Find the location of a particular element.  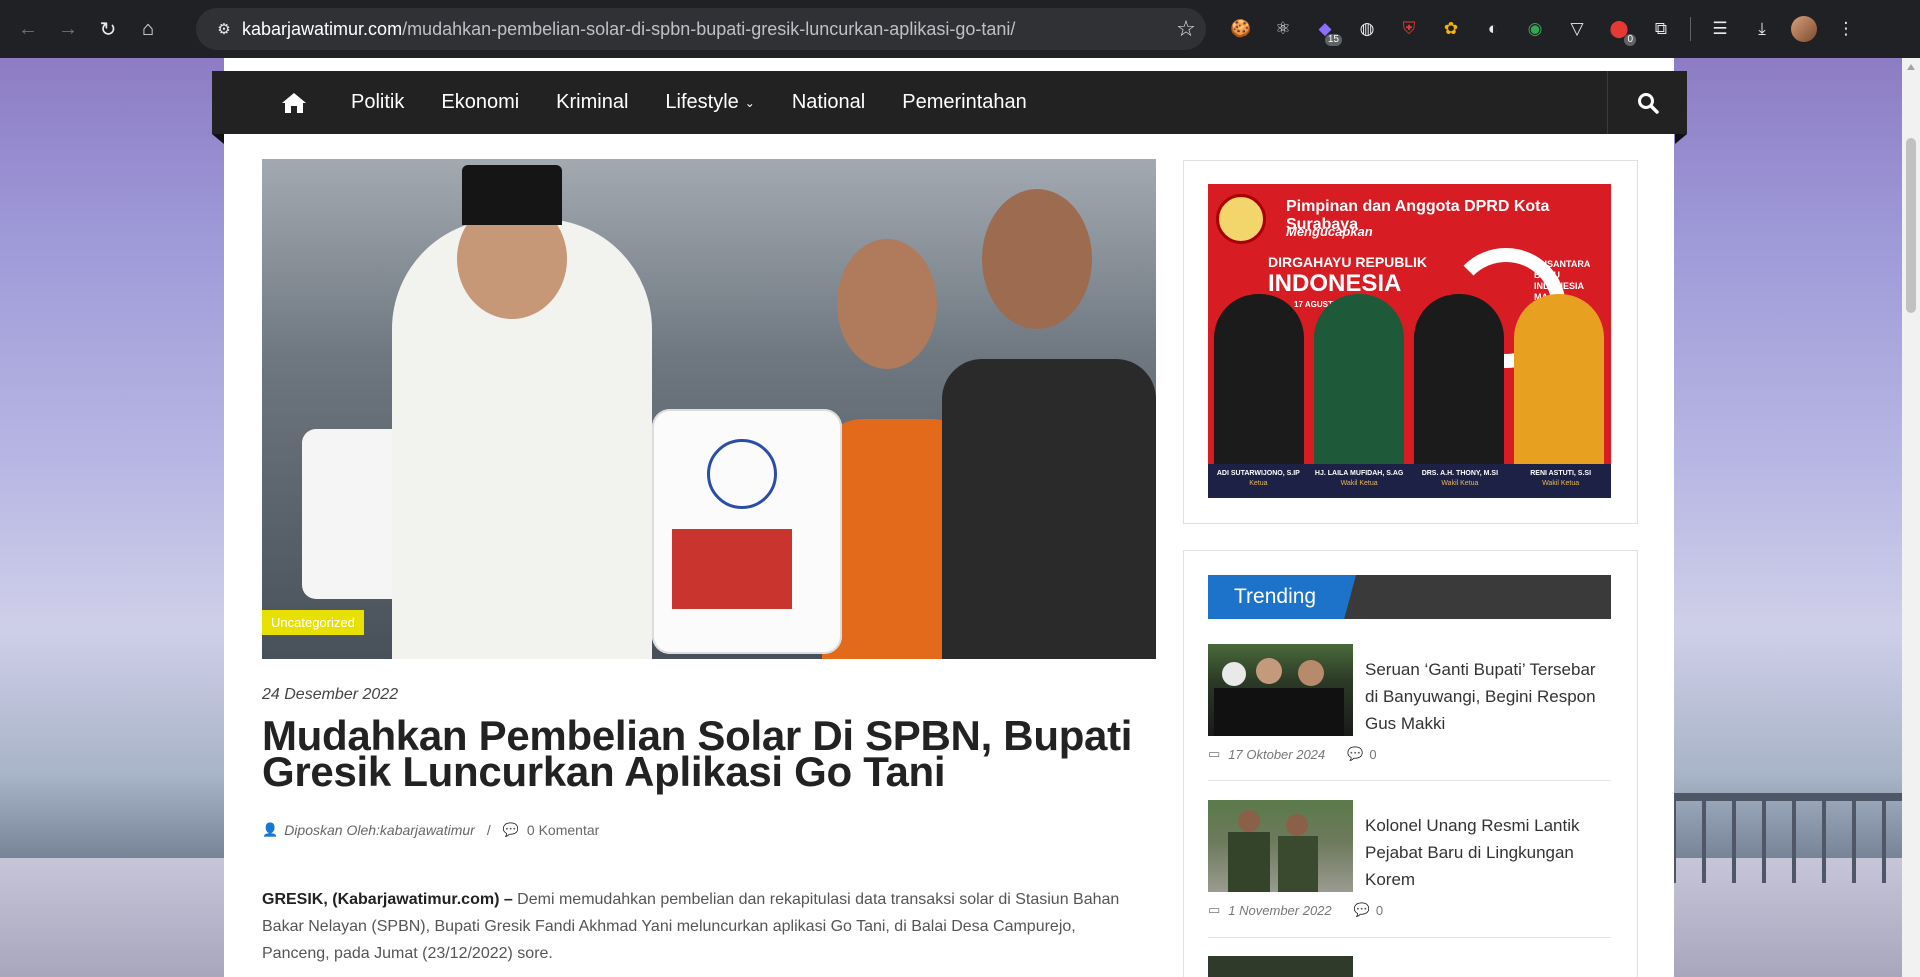

ad-person-role: Ketua is located at coordinates (1258, 483).